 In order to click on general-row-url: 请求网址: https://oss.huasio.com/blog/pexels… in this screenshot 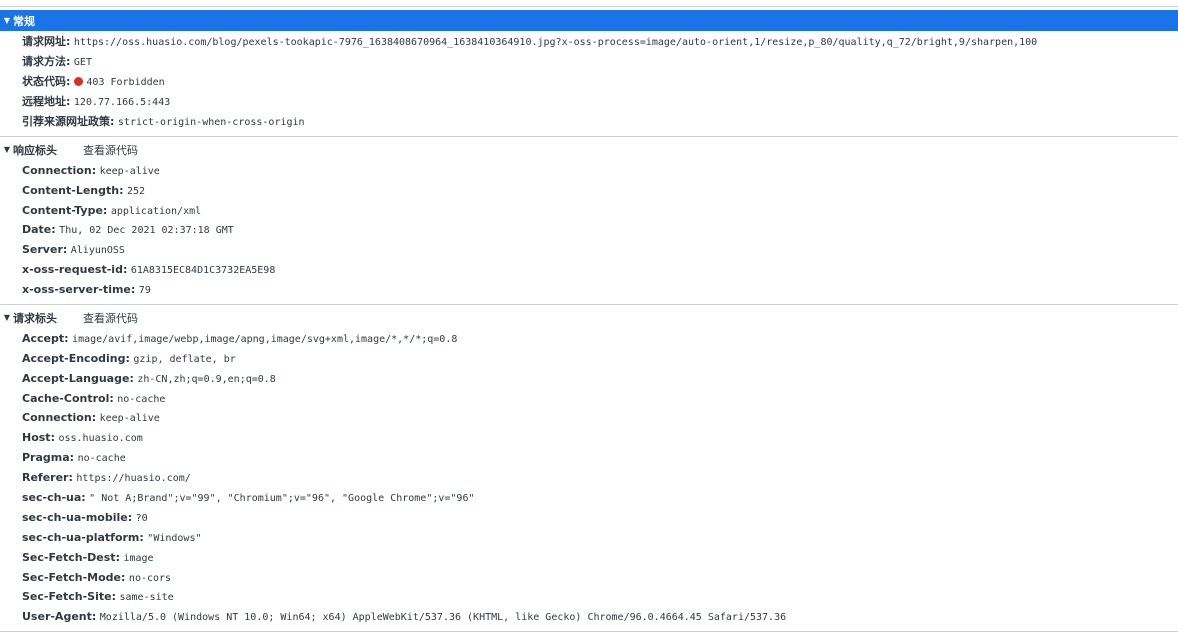, I will do `click(530, 41)`.